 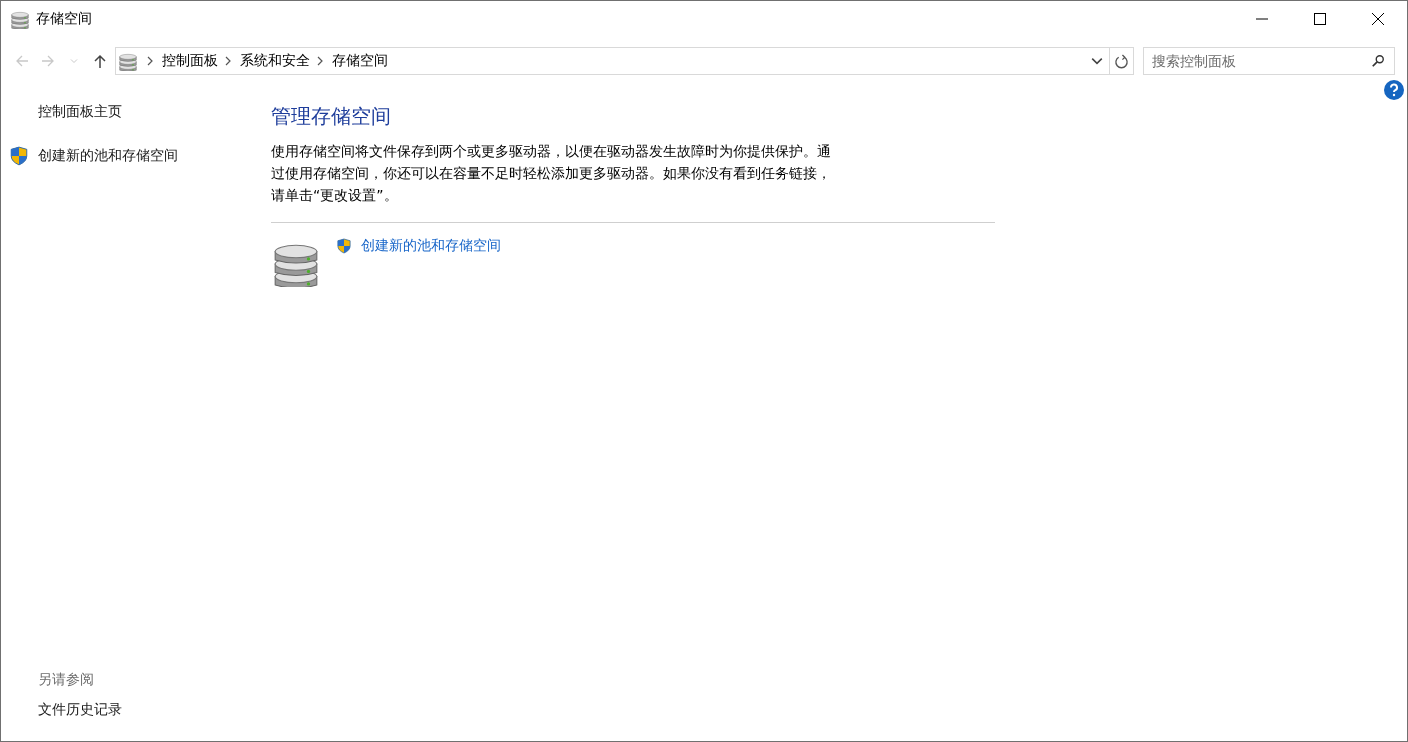 I want to click on see-also-heading: 另请参阅, so click(x=66, y=680).